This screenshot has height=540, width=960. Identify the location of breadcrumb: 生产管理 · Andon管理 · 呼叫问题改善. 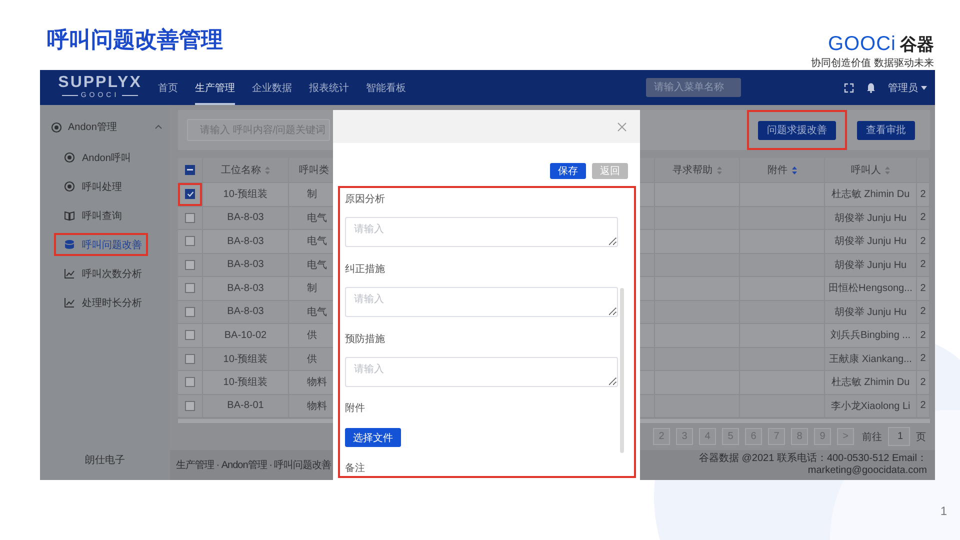
(254, 465).